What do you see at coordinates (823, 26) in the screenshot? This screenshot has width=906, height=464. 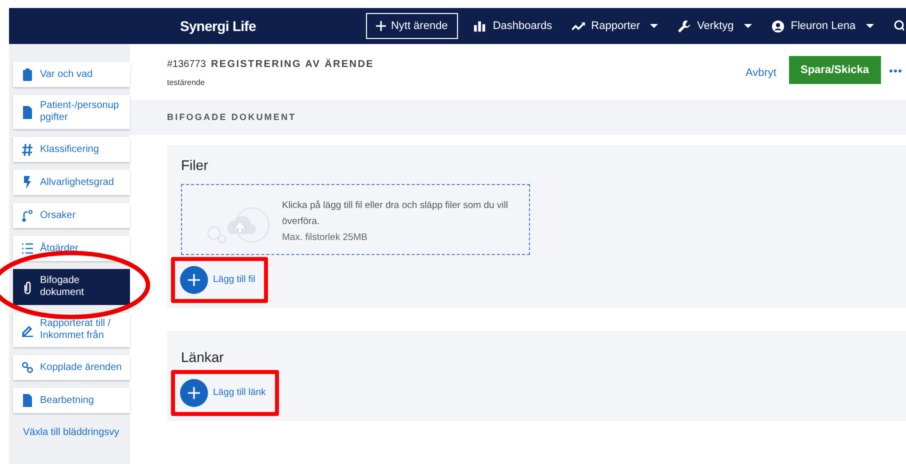 I see `nav-menu-item: Fleuron Lena` at bounding box center [823, 26].